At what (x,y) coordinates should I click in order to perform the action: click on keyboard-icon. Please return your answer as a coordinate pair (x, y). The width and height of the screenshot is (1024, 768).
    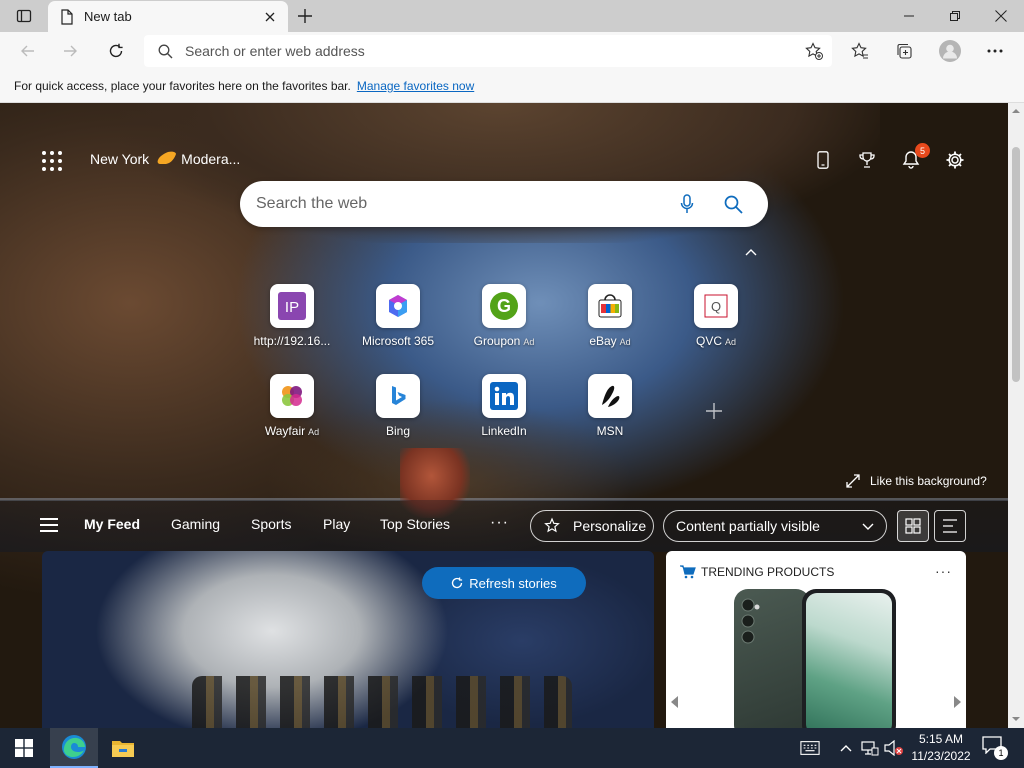
    Looking at the image, I should click on (810, 748).